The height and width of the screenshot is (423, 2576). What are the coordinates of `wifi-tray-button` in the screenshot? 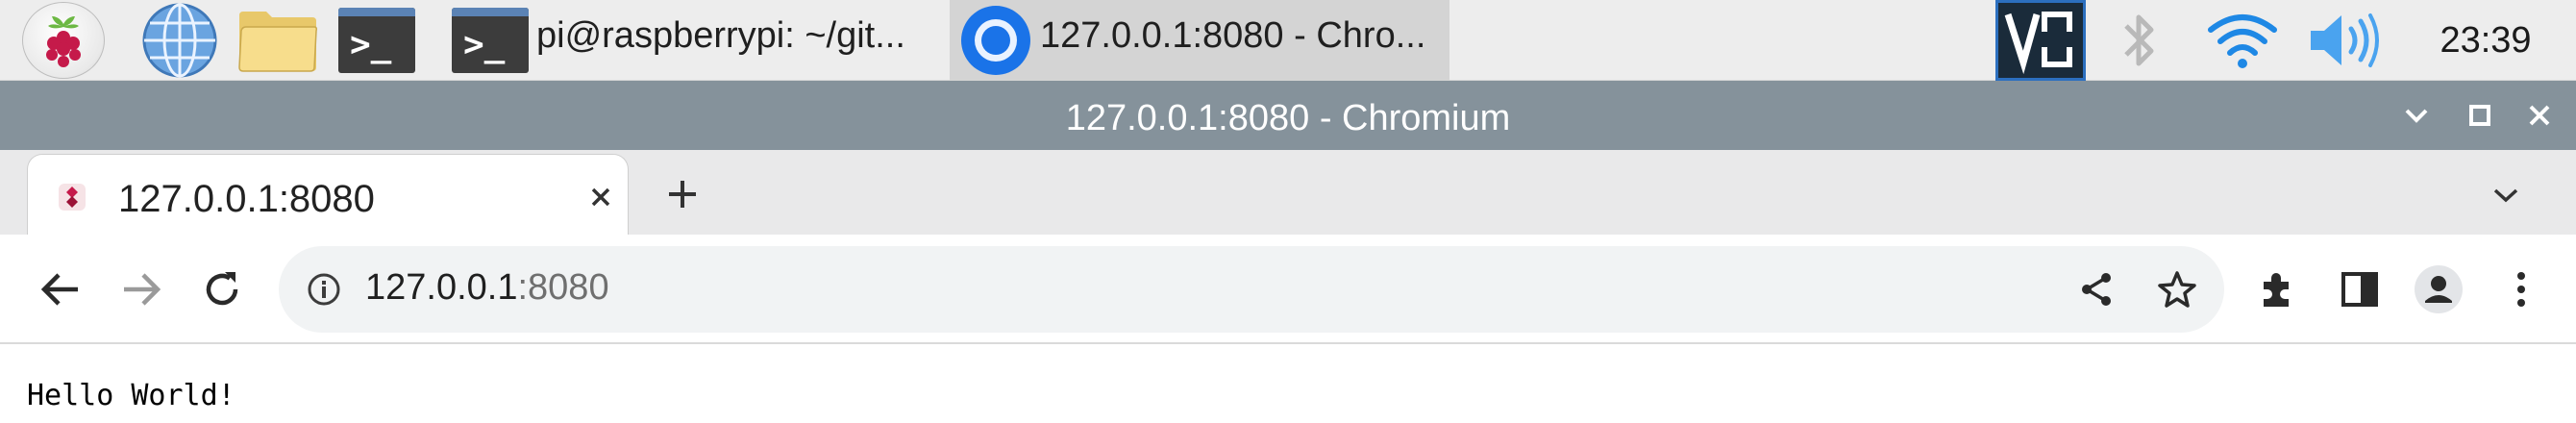 It's located at (2242, 40).